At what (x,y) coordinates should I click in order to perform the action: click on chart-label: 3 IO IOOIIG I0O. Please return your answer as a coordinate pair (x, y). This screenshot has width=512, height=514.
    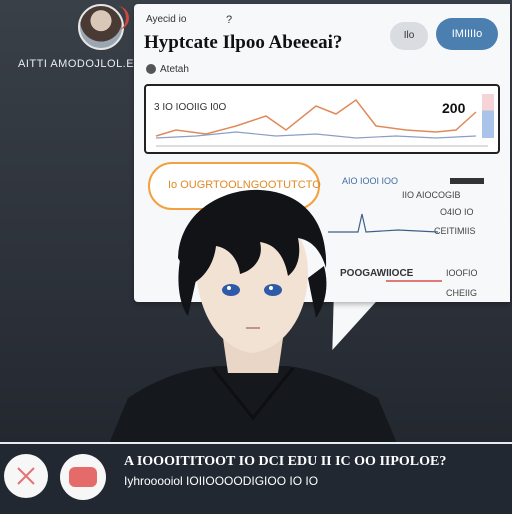
    Looking at the image, I should click on (190, 107).